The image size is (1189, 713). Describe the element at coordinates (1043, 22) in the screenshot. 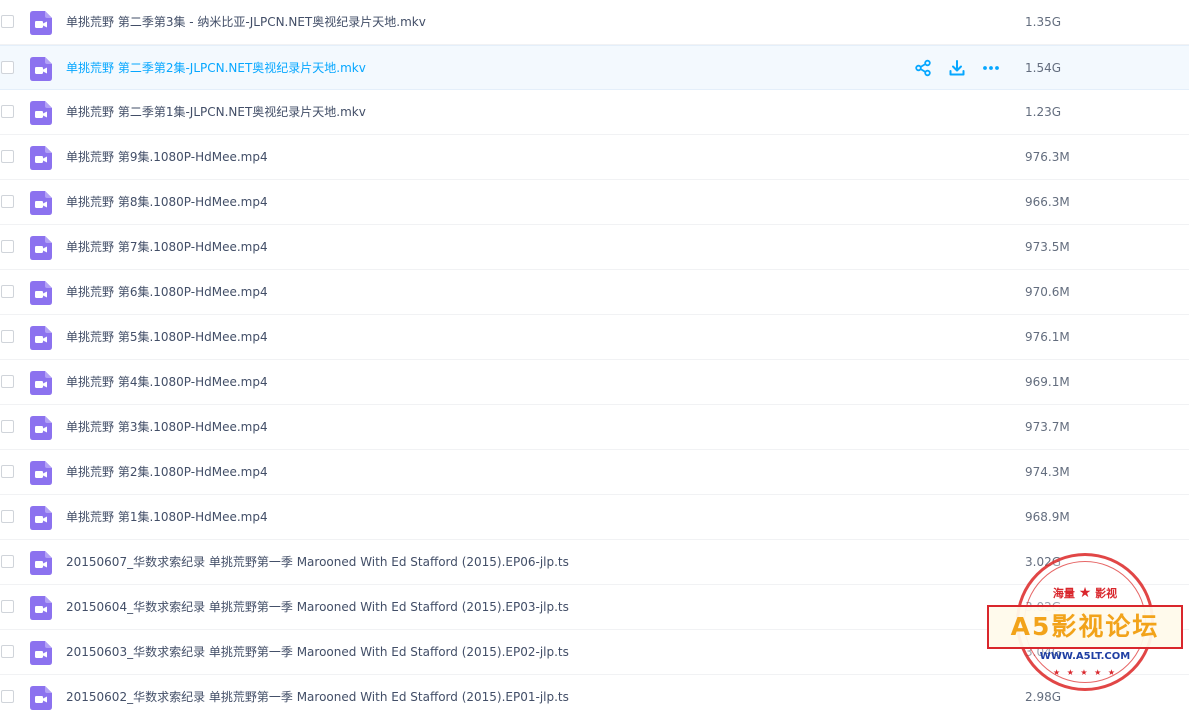

I see `file-size: 1.35G` at that location.